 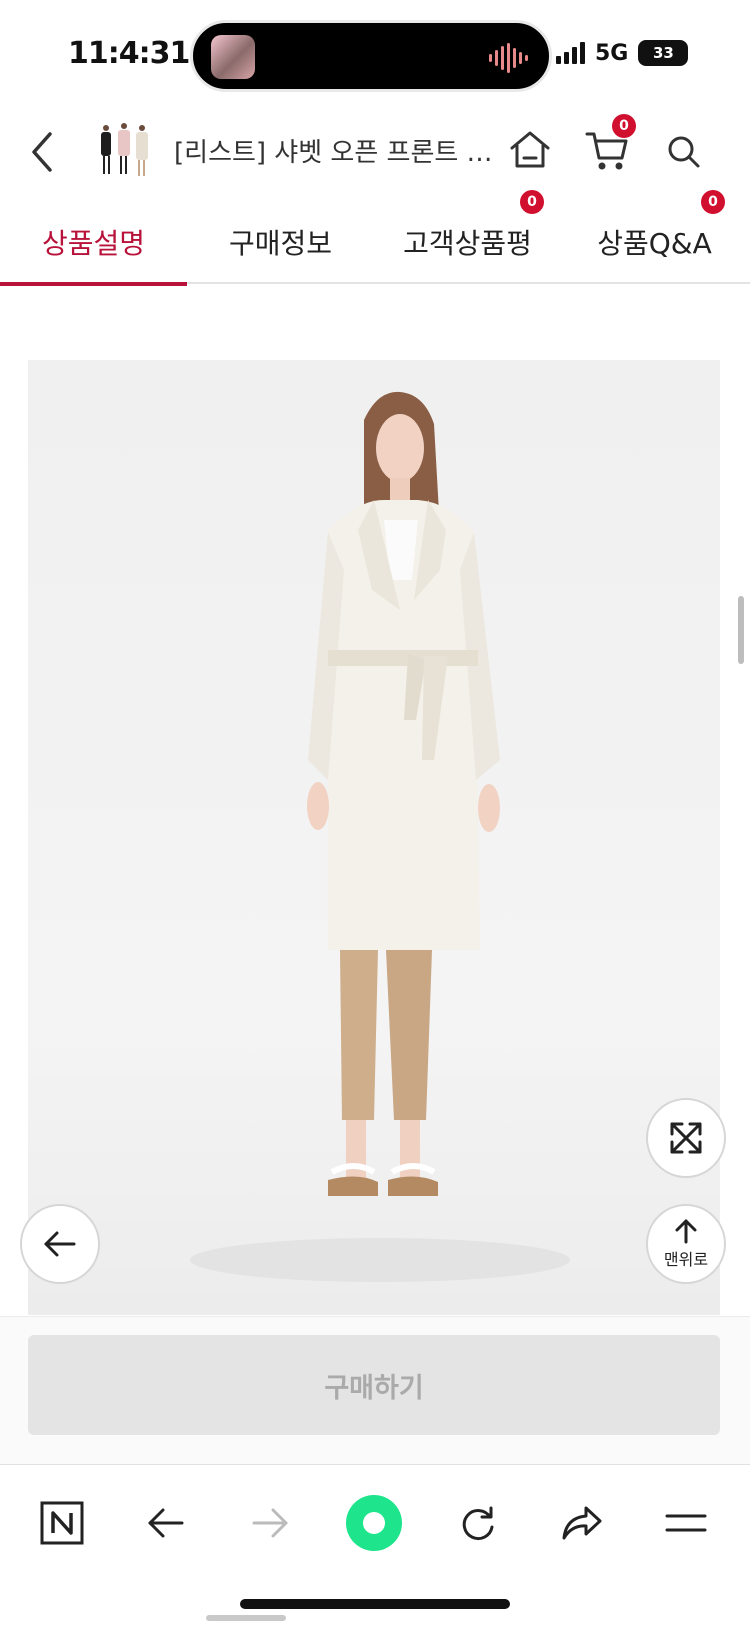 I want to click on tab-reviews: 고객상품평 0, so click(x=467, y=237).